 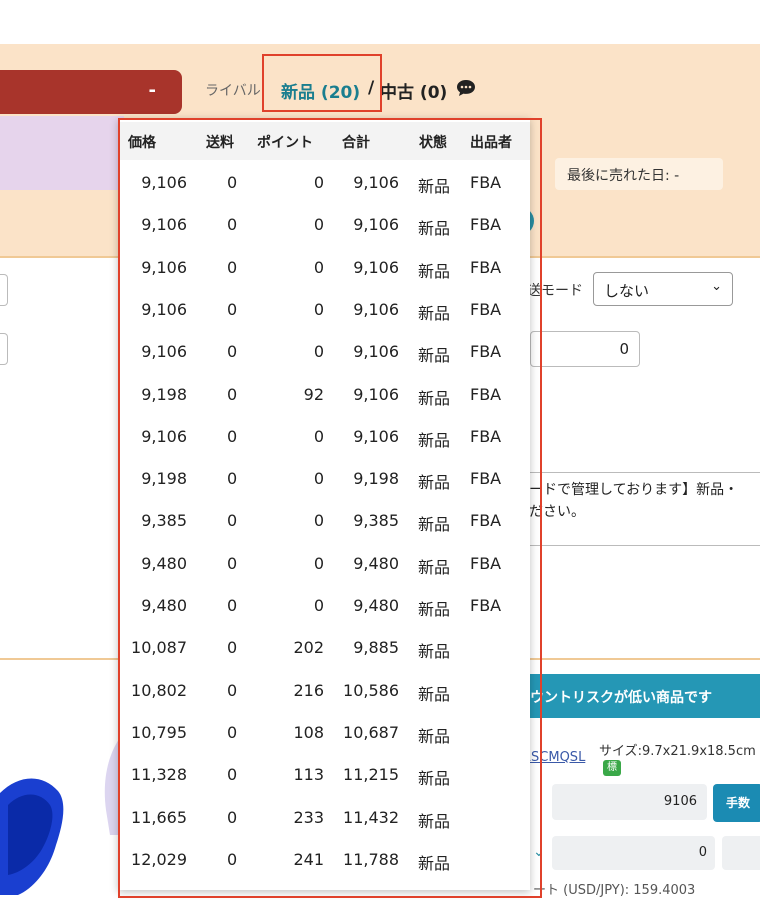 I want to click on table-row: 9,198 0 0 9,198 新品 FBA, so click(x=324, y=478).